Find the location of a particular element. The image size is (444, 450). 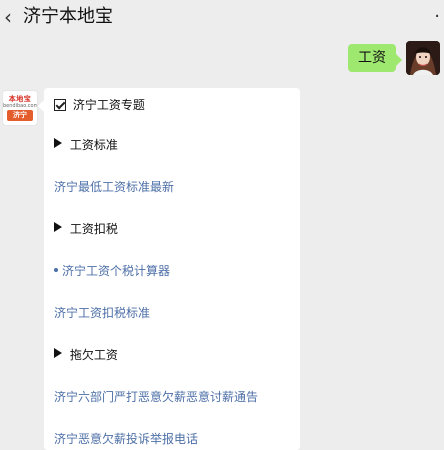

chat-header: ‹ 济宁本地宝 · is located at coordinates (222, 19).